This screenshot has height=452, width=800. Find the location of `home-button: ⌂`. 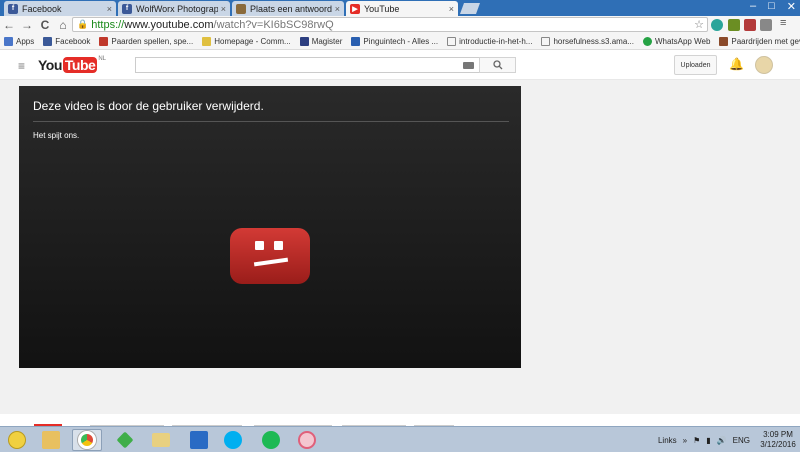

home-button: ⌂ is located at coordinates (63, 25).